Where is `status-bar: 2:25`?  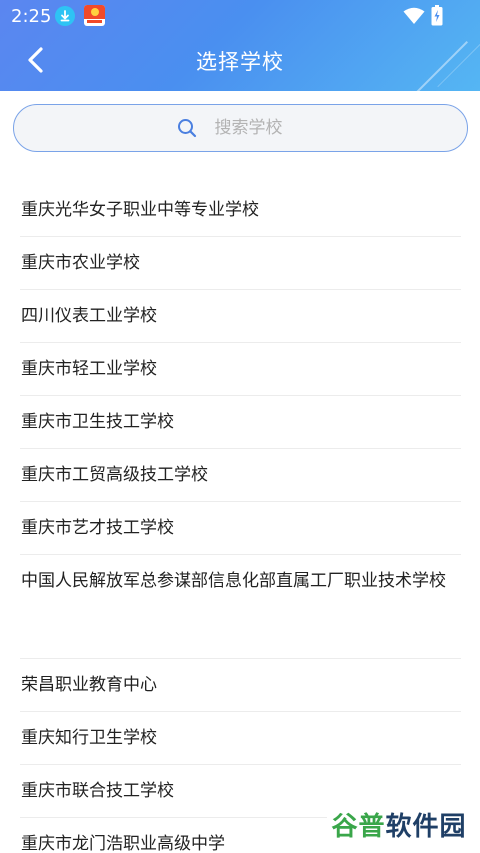 status-bar: 2:25 is located at coordinates (240, 16).